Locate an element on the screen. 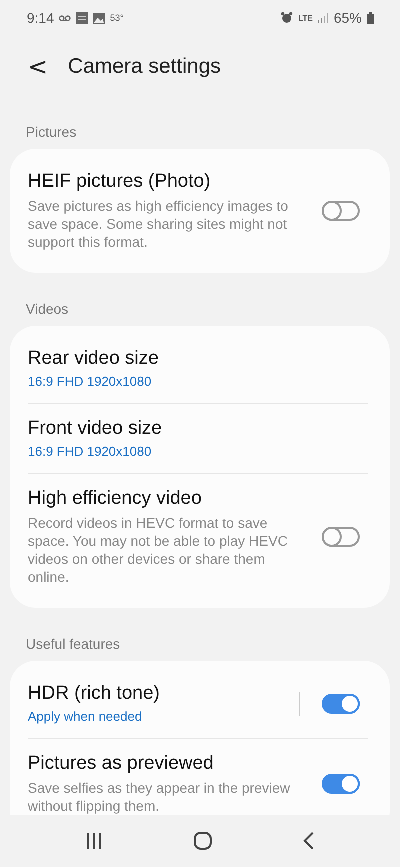  back-icon is located at coordinates (308, 841).